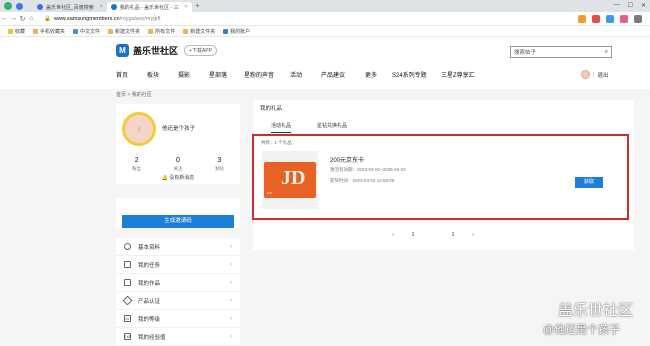  I want to click on menu-item-exp: EXP 我的经验值 ›, so click(178, 337).